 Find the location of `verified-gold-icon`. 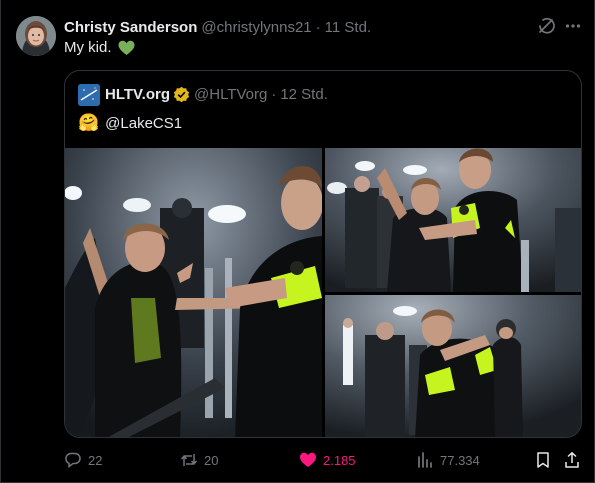

verified-gold-icon is located at coordinates (181, 94).